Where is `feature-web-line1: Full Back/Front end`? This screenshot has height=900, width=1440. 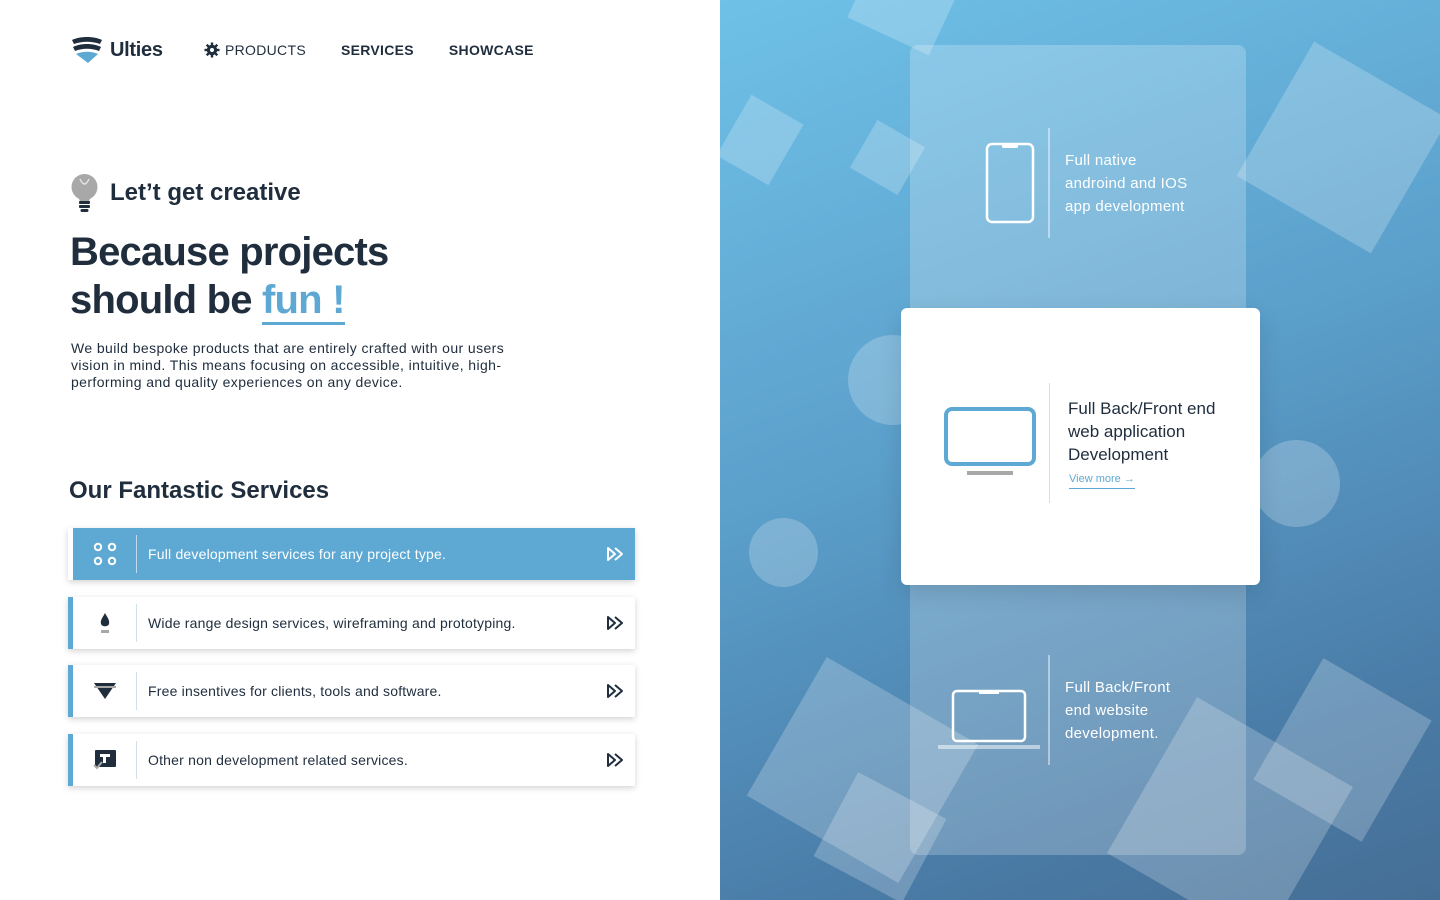
feature-web-line1: Full Back/Front end is located at coordinates (1142, 408).